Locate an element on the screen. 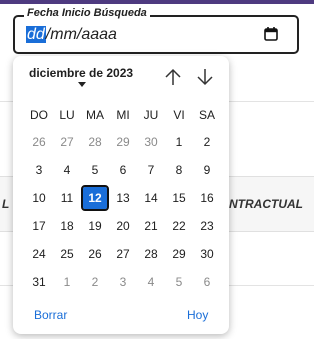 This screenshot has width=320, height=339. weekday-label: JU is located at coordinates (151, 115).